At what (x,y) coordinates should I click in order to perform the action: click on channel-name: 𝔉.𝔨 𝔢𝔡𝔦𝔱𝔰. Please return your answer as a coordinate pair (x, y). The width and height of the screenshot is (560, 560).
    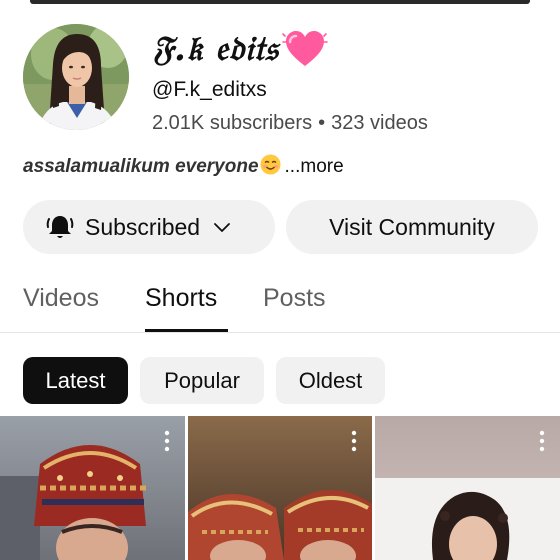
    Looking at the image, I should click on (240, 49).